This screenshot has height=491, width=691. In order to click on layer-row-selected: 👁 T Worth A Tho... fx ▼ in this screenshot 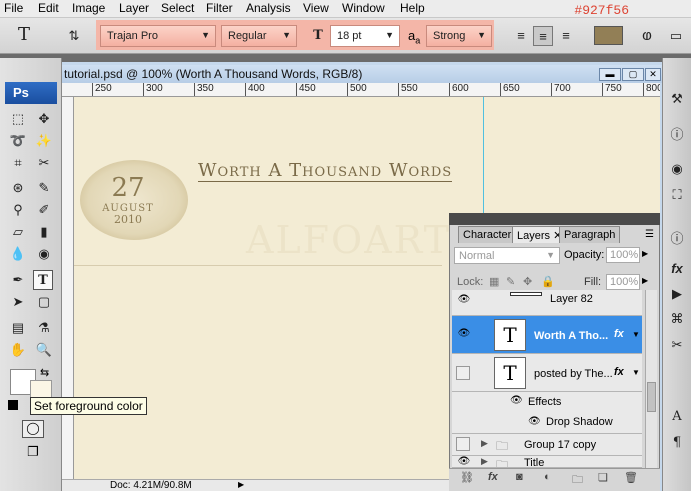, I will do `click(547, 335)`.